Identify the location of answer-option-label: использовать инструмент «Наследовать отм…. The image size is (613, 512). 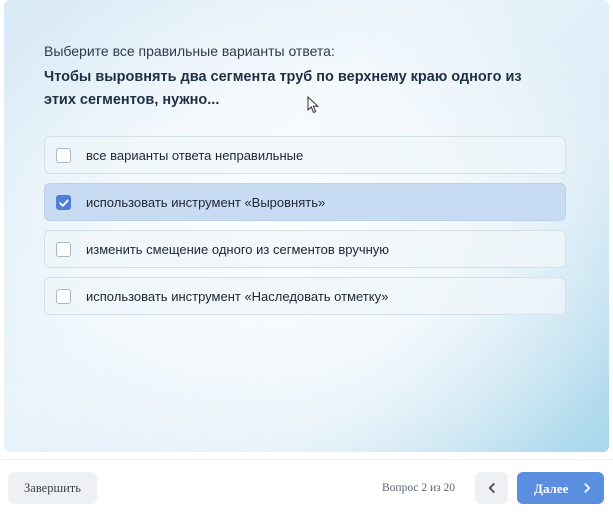
(237, 296).